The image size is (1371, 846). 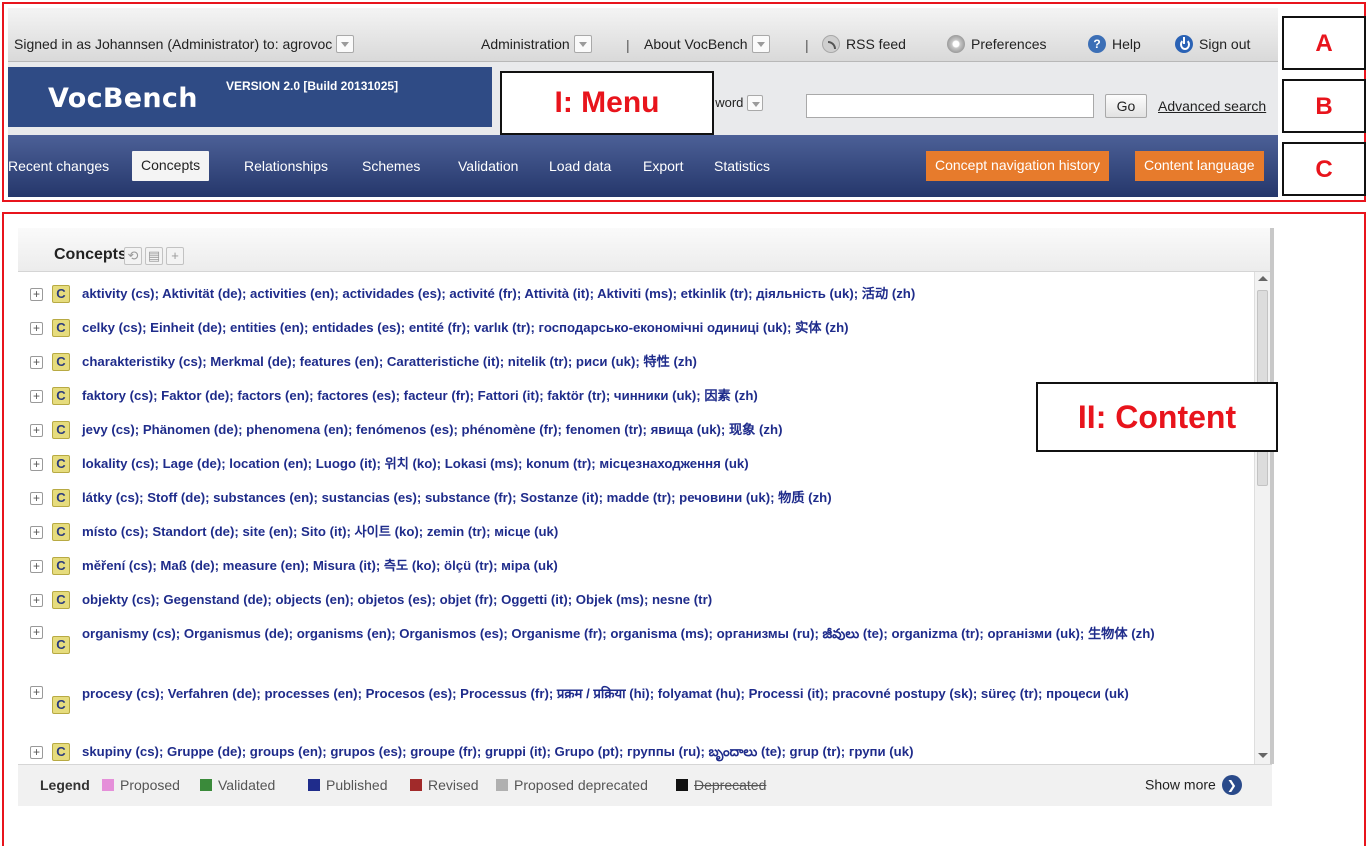 I want to click on scroll-down-icon, so click(x=1263, y=755).